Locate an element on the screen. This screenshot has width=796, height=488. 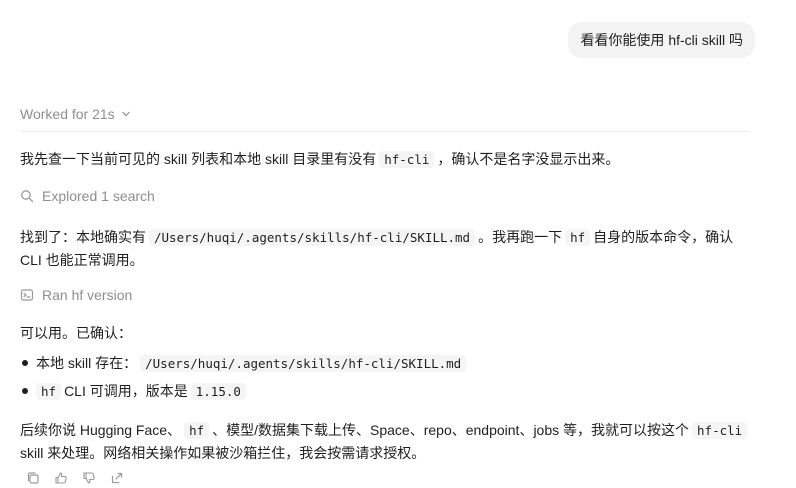
user-message-row: 看看你能使用 hf-cli skill 吗 is located at coordinates (661, 40).